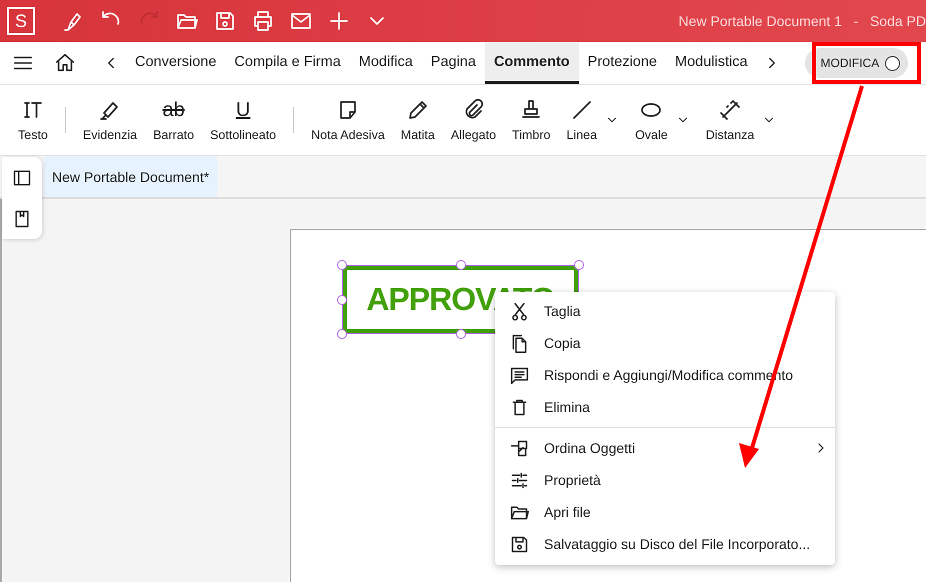 Image resolution: width=926 pixels, height=582 pixels. What do you see at coordinates (665, 448) in the screenshot?
I see `menu-item: Ordina Oggetti` at bounding box center [665, 448].